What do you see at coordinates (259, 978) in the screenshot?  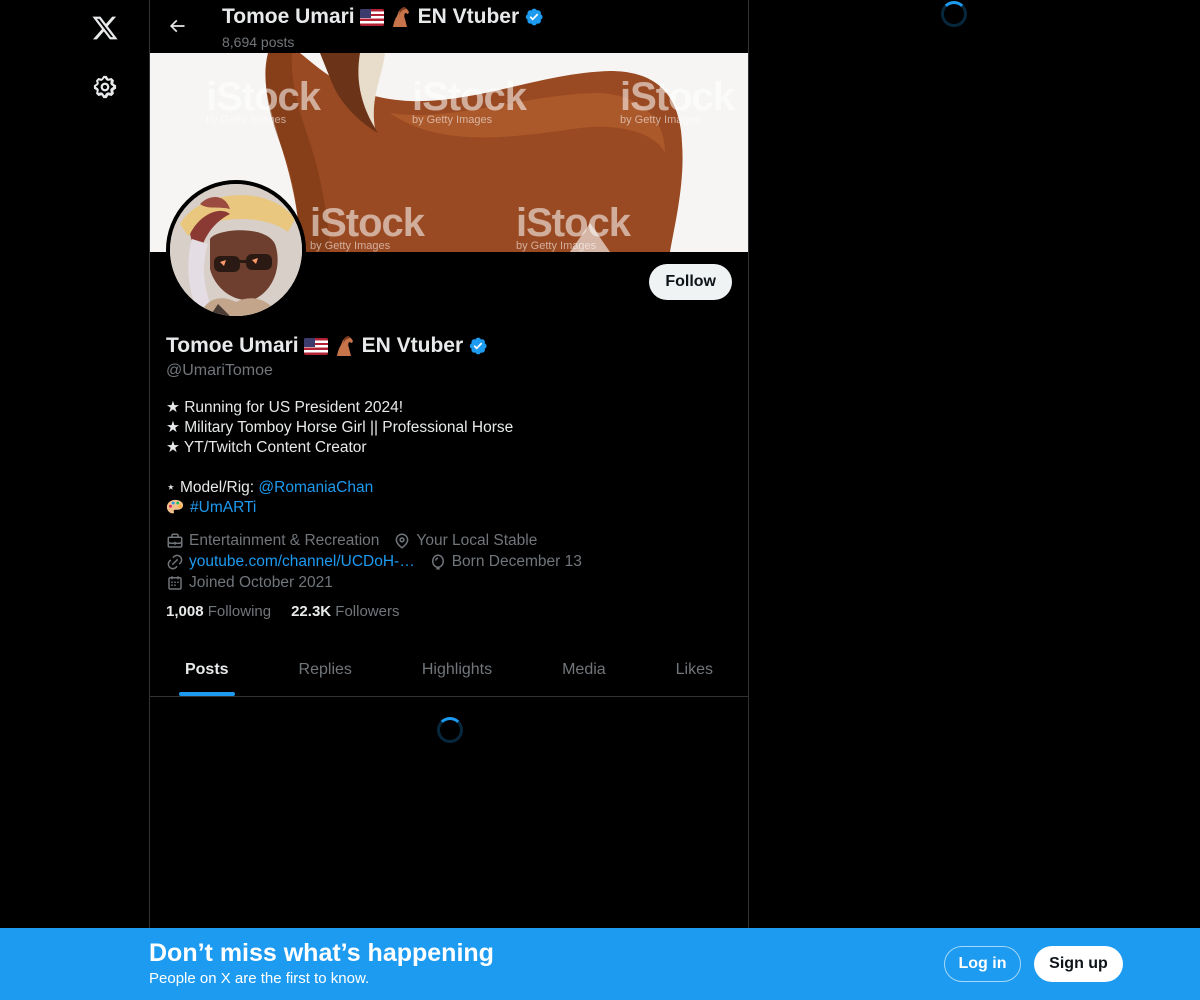 I see `signup-banner-subtitle: People on X are the first to know.` at bounding box center [259, 978].